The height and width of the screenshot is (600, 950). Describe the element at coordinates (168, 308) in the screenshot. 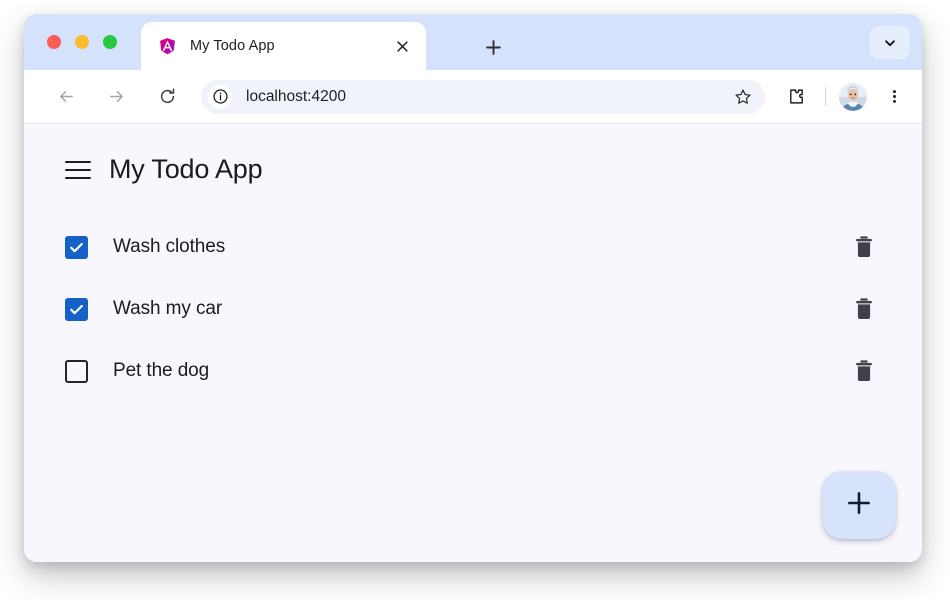

I see `todo-item-label: Wash my car` at that location.